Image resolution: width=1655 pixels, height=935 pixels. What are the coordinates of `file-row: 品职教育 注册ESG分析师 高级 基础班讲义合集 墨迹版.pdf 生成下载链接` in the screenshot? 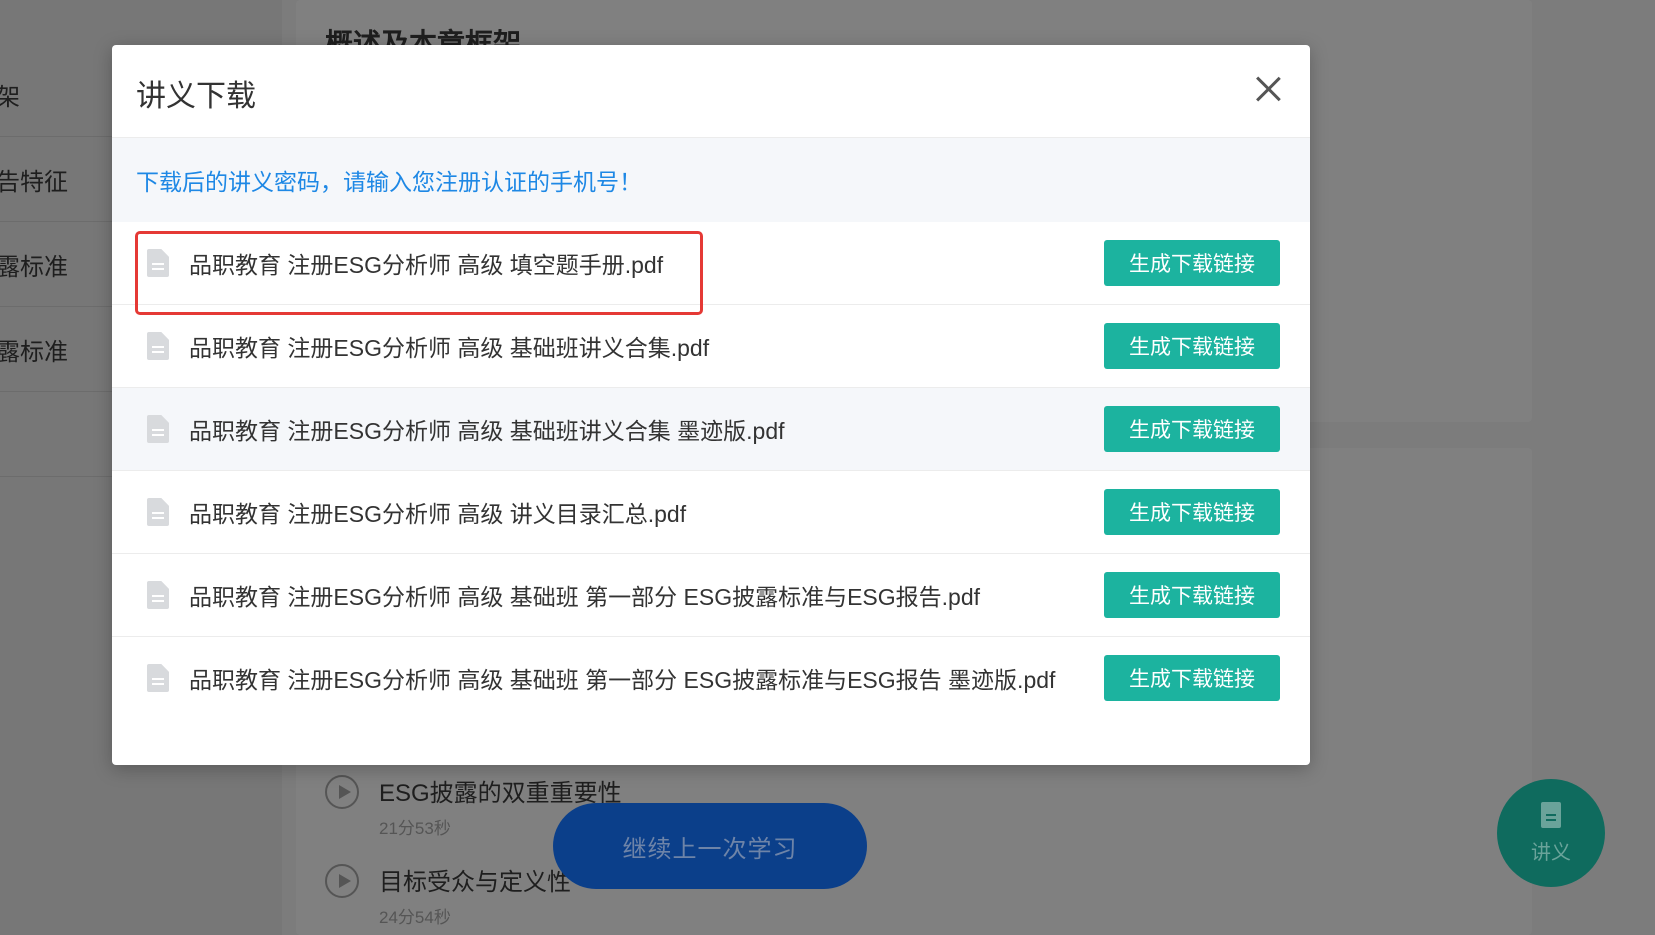 It's located at (711, 429).